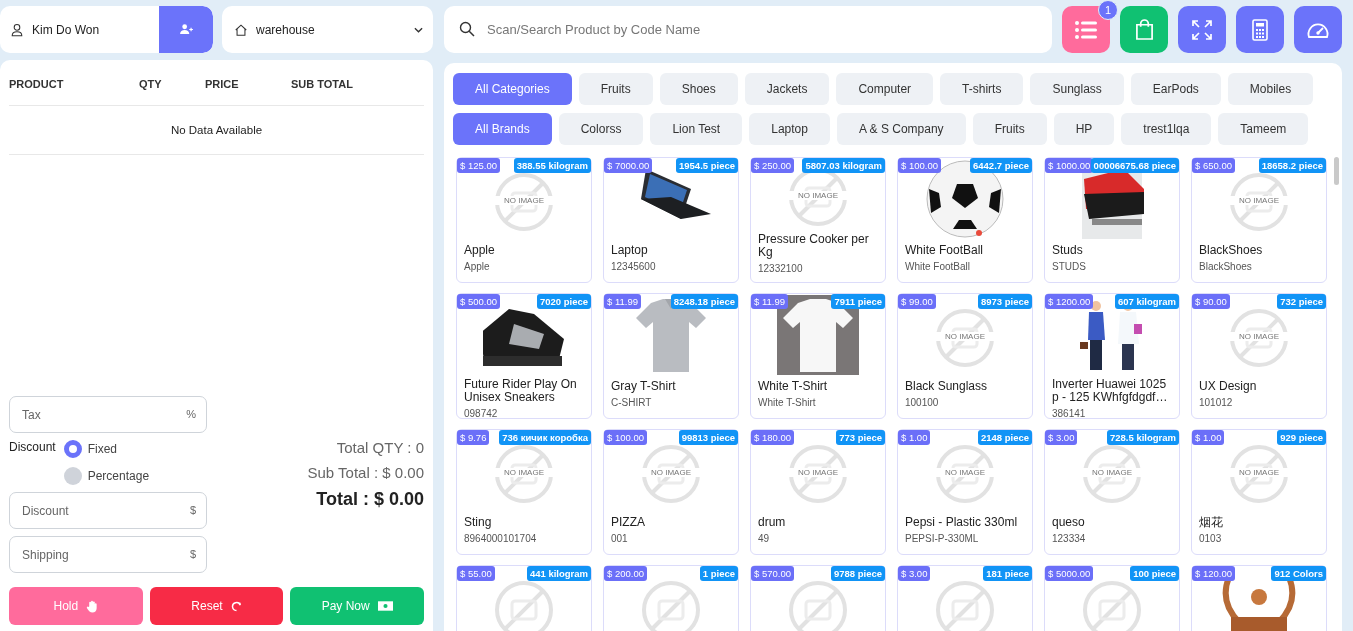 This screenshot has height=631, width=1353. What do you see at coordinates (1112, 598) in the screenshot?
I see `product-card: $ 5000.00 100 piece` at bounding box center [1112, 598].